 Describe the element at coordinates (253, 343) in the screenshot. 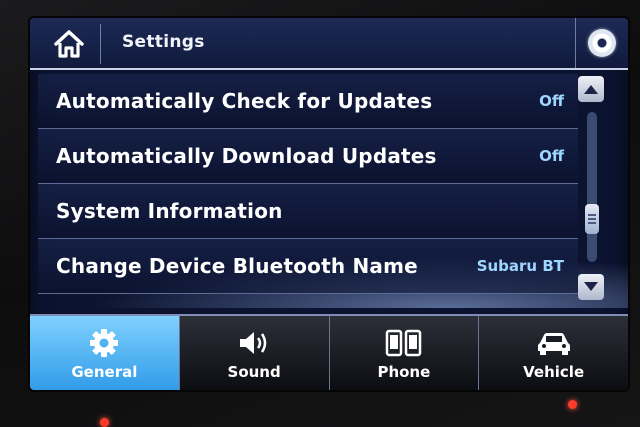

I see `speaker-icon` at that location.